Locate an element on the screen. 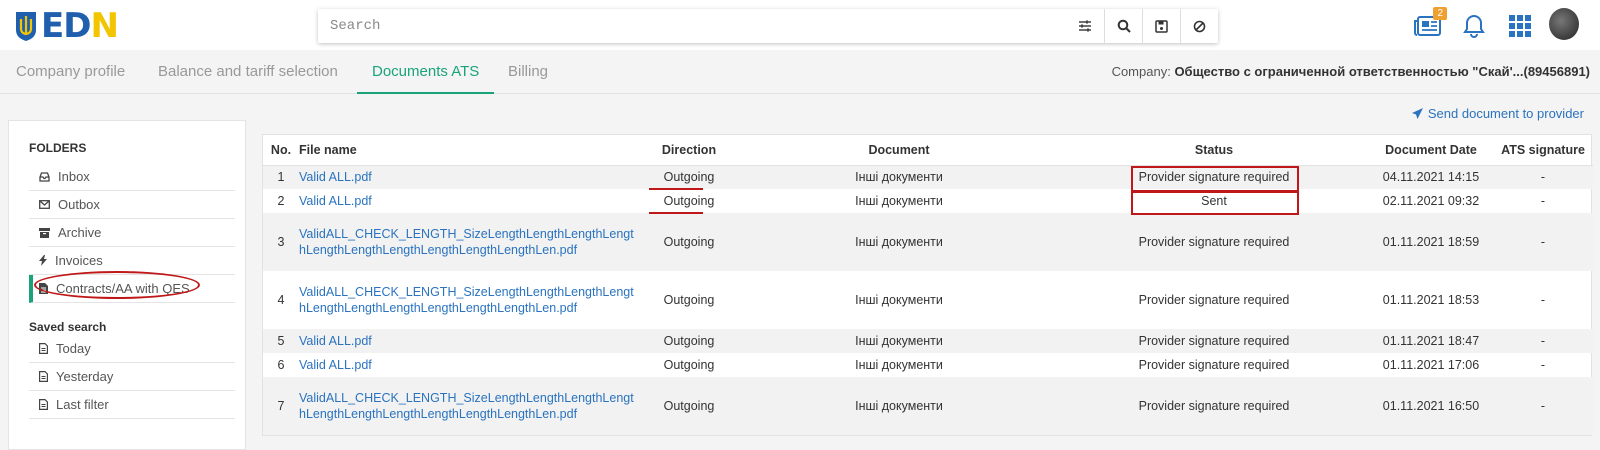 The width and height of the screenshot is (1600, 450). row-date: 01.11.2021 18:59 is located at coordinates (1431, 242).